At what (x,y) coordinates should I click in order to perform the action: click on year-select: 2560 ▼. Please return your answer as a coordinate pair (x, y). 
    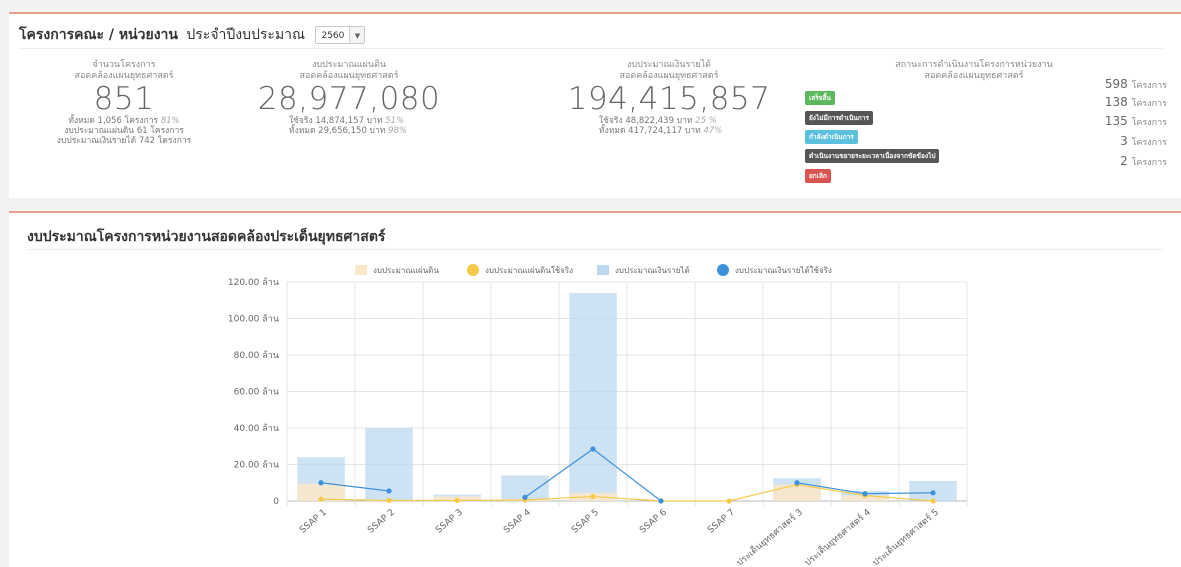
    Looking at the image, I should click on (340, 35).